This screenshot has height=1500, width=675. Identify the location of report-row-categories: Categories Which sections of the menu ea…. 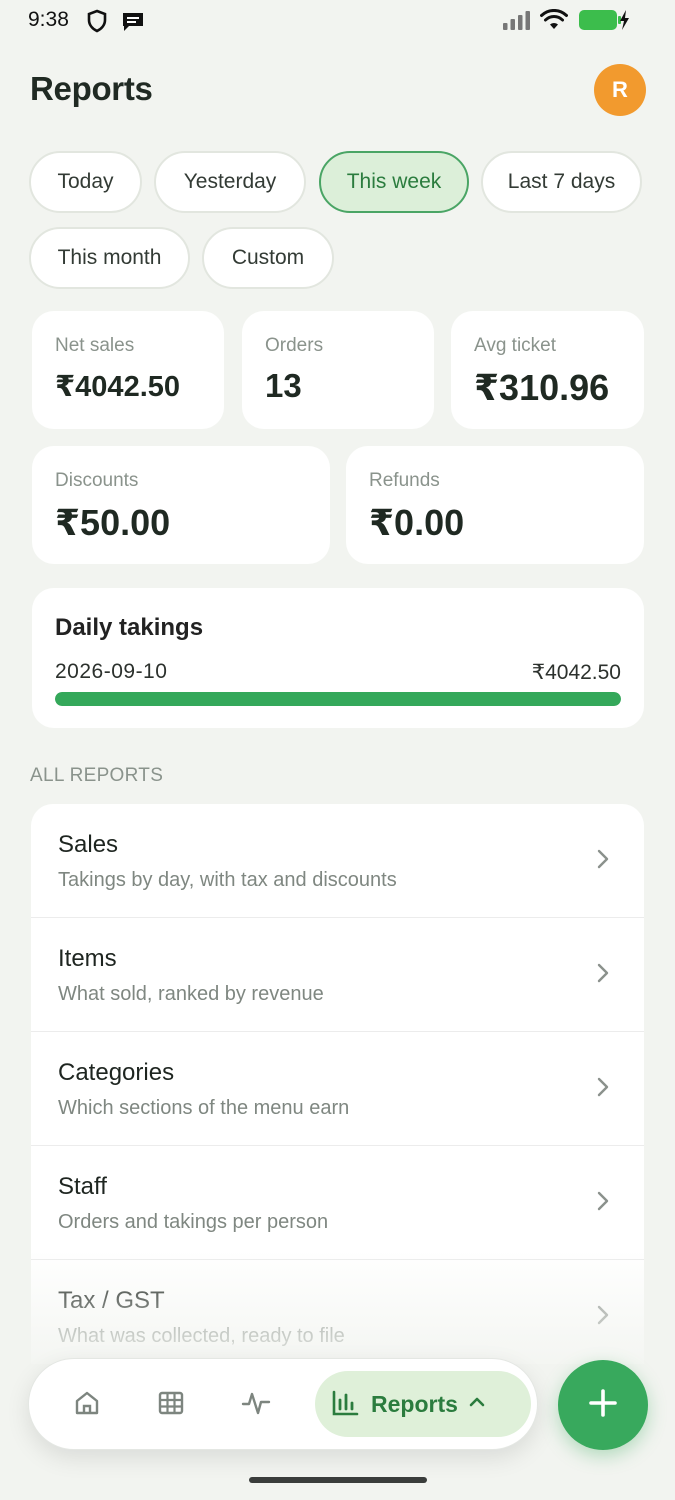
(337, 1089).